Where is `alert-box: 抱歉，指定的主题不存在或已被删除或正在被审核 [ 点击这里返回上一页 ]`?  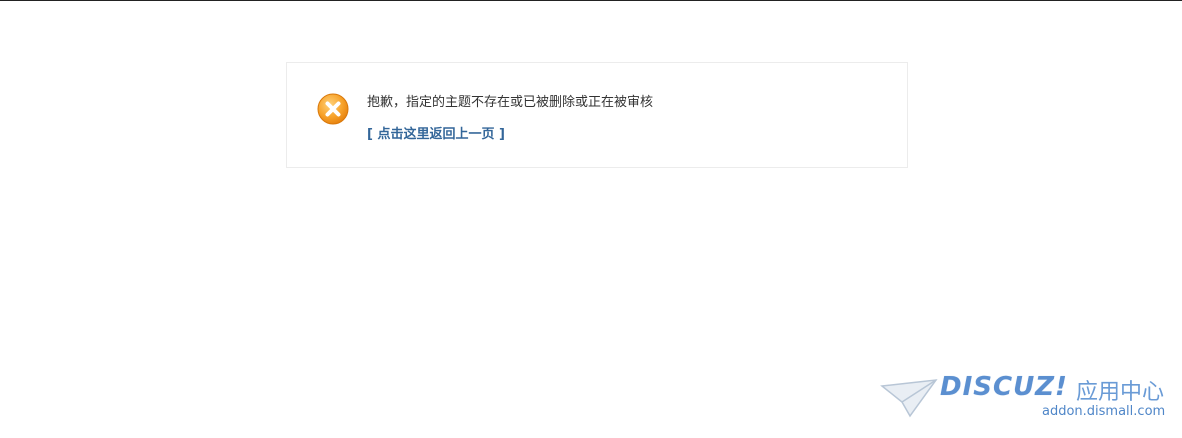
alert-box: 抱歉，指定的主题不存在或已被删除或正在被审核 [ 点击这里返回上一页 ] is located at coordinates (597, 115).